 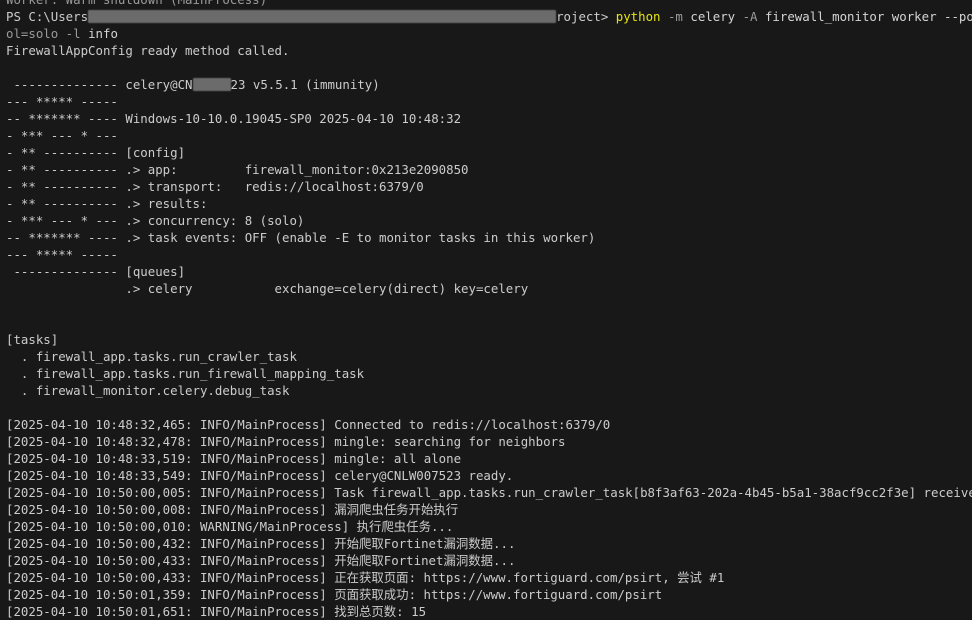 I want to click on task-item: . firewall_app.tasks.run_crawler_task, so click(x=151, y=356).